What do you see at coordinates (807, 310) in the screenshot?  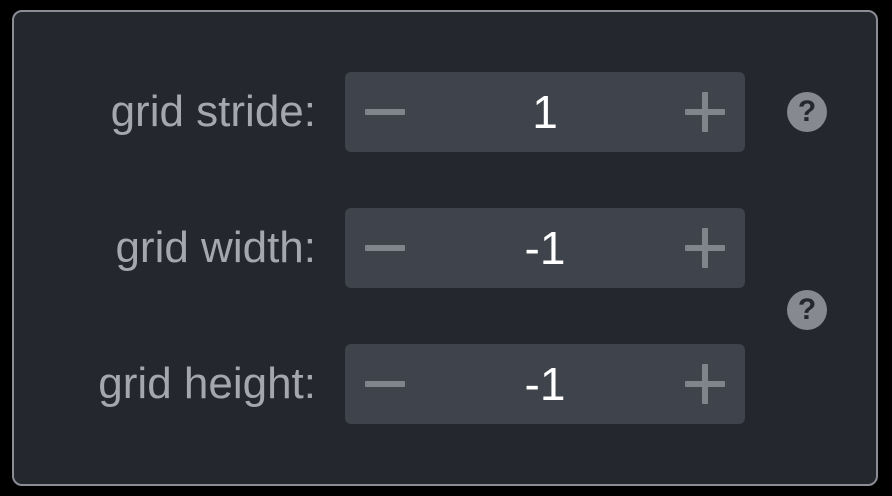 I see `grid-size-help-icon: ?` at bounding box center [807, 310].